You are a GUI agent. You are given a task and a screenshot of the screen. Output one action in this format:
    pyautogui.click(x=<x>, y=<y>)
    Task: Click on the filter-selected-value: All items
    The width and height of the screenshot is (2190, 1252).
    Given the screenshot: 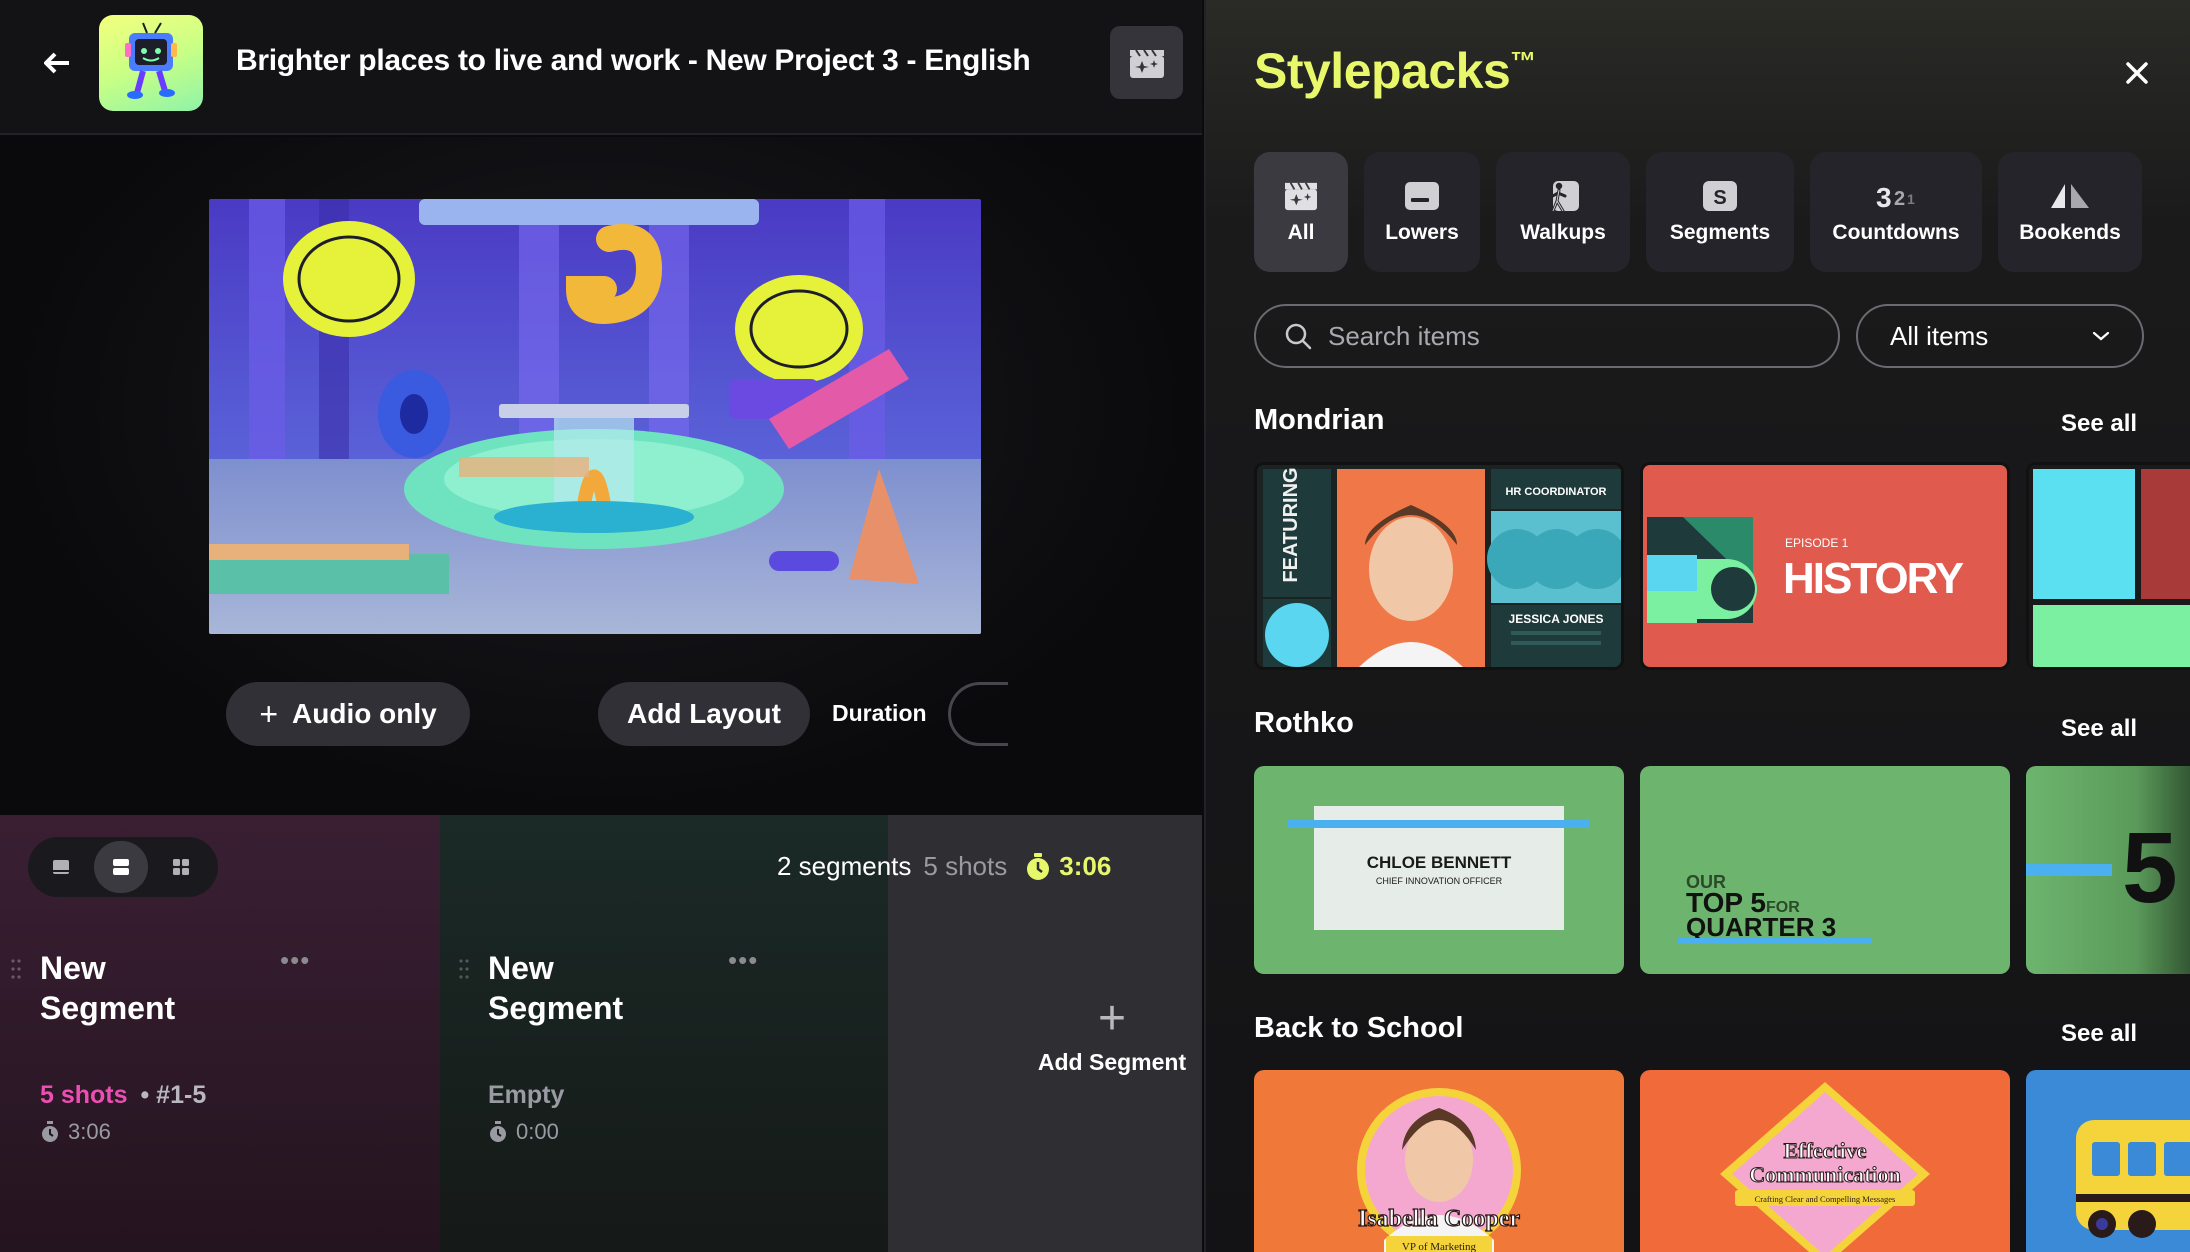 What is the action you would take?
    pyautogui.click(x=1939, y=335)
    